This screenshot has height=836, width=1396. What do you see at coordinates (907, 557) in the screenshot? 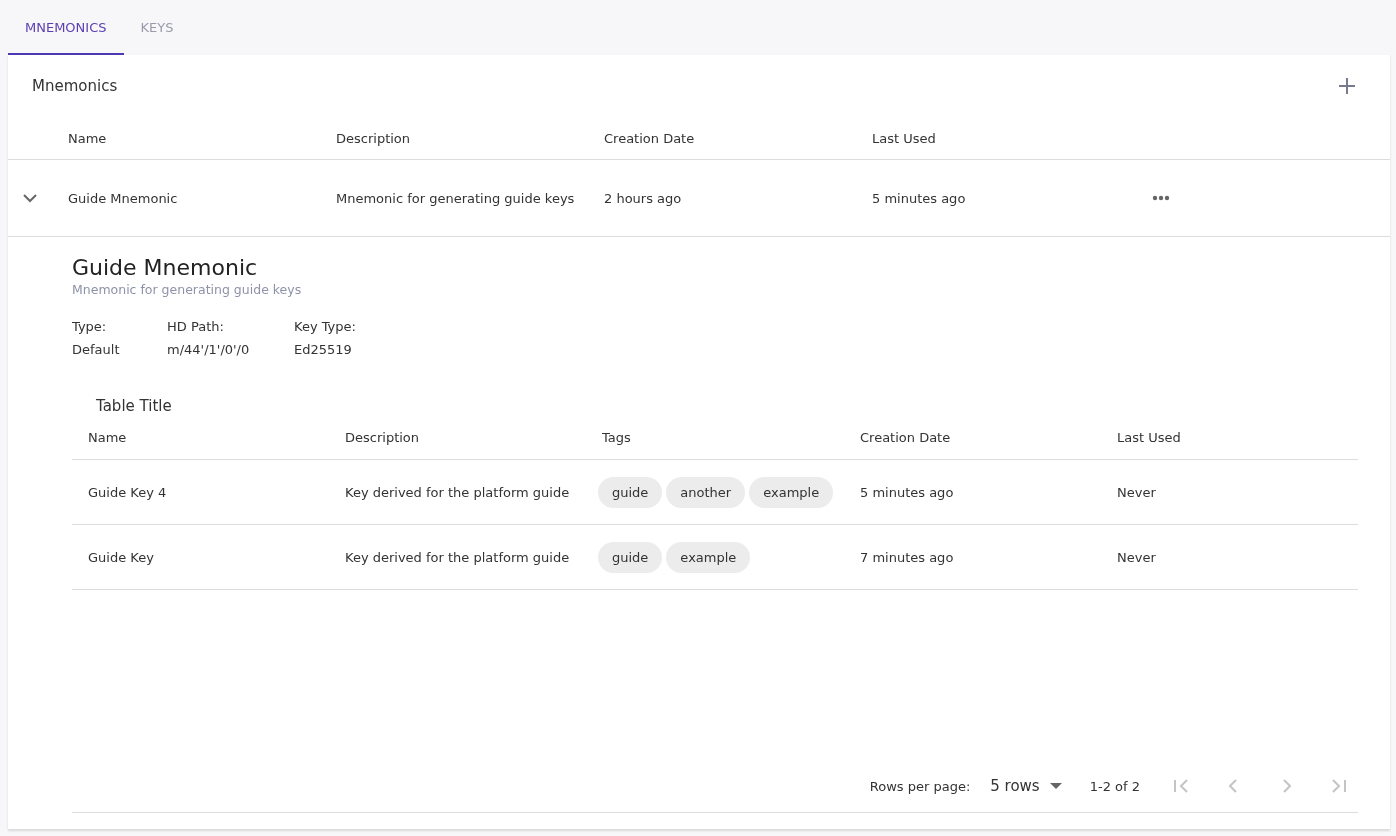
I see `table-cell-text: 7 minutes ago` at bounding box center [907, 557].